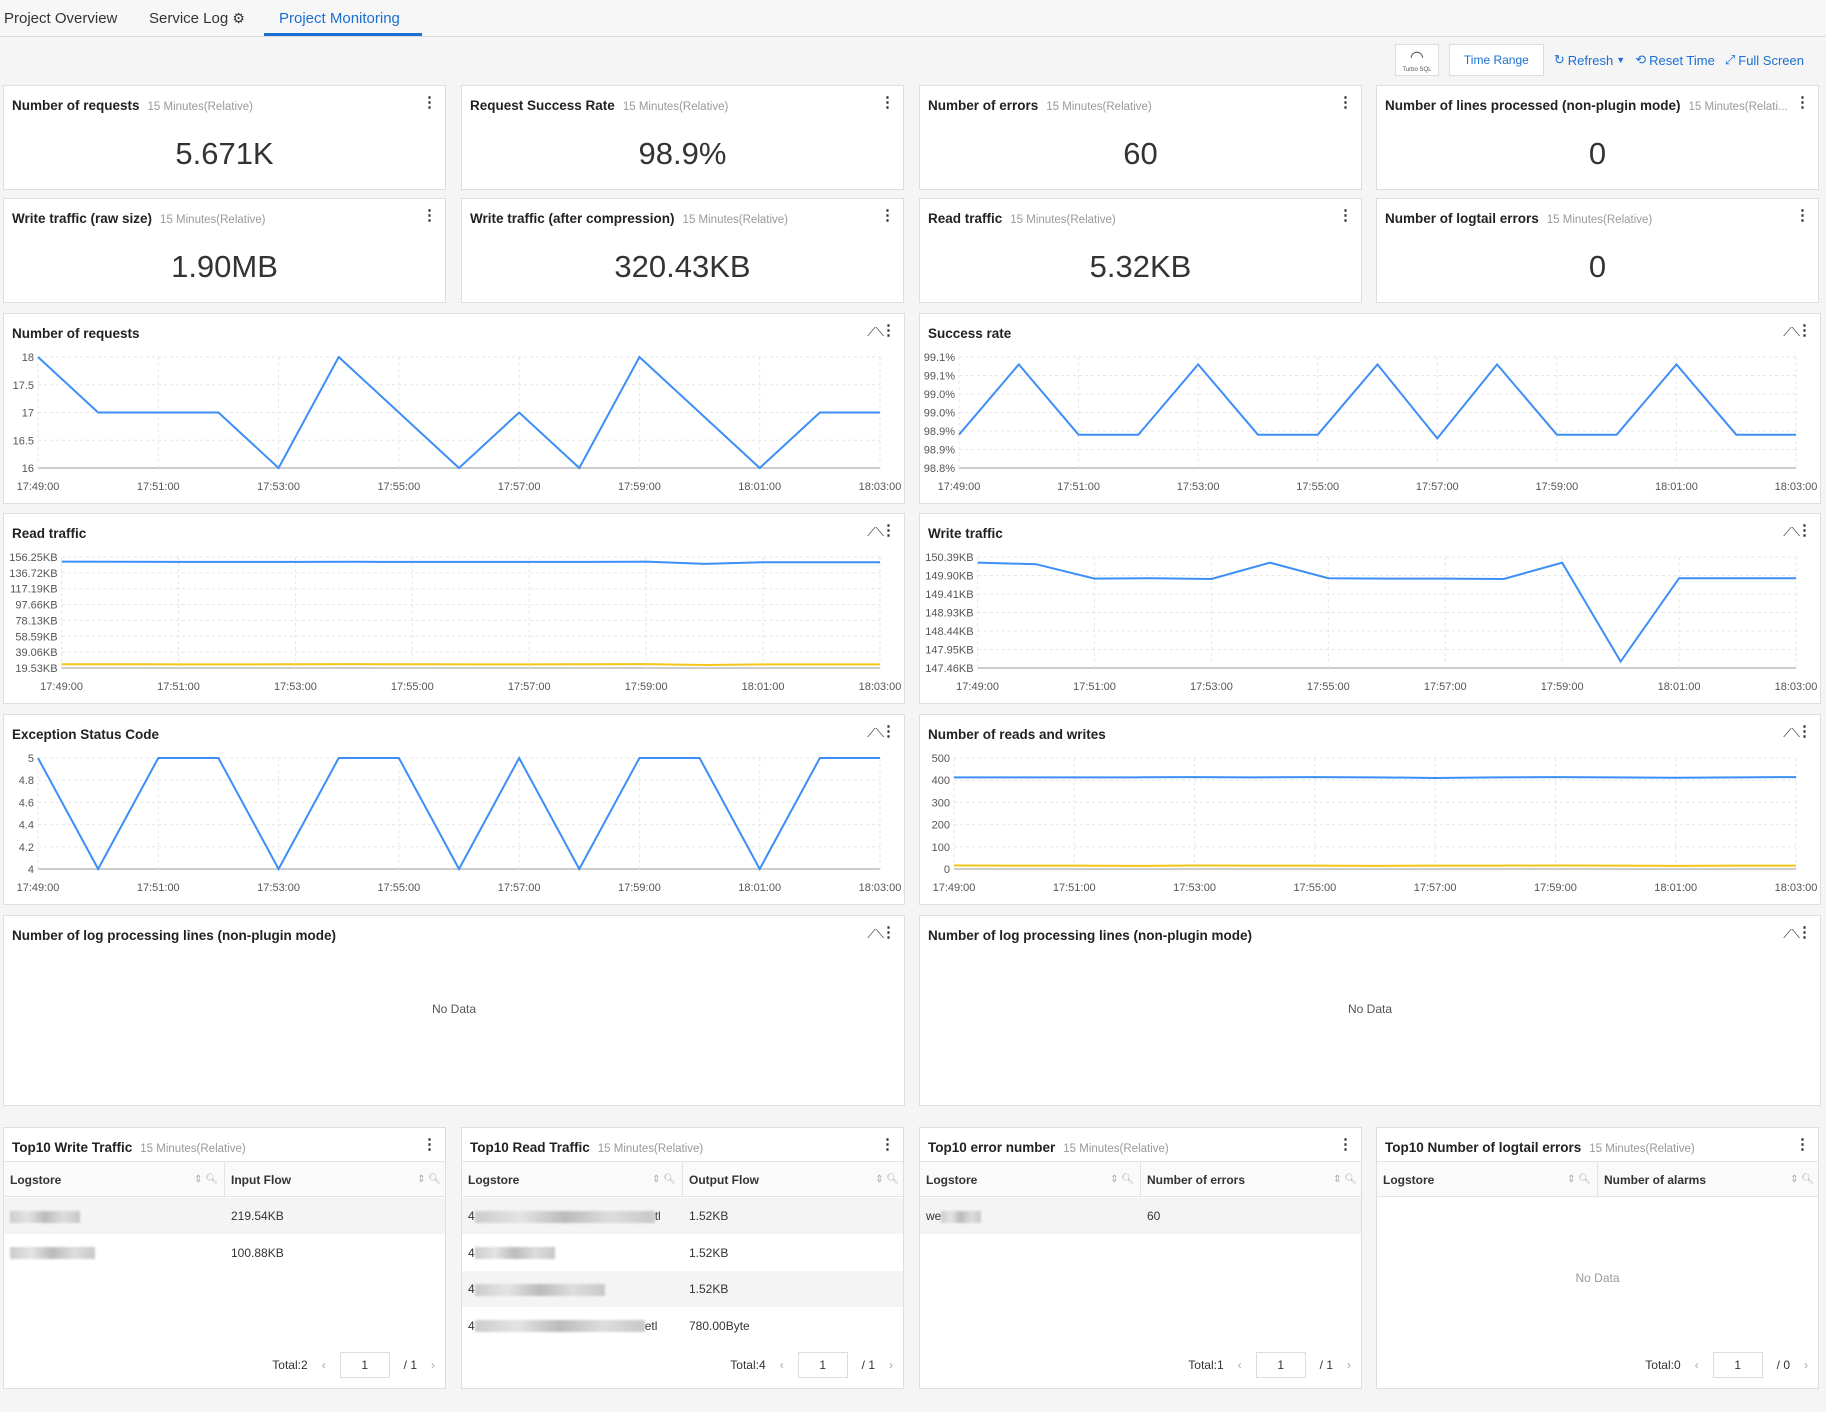  Describe the element at coordinates (1597, 153) in the screenshot. I see `stat-value: 0` at that location.